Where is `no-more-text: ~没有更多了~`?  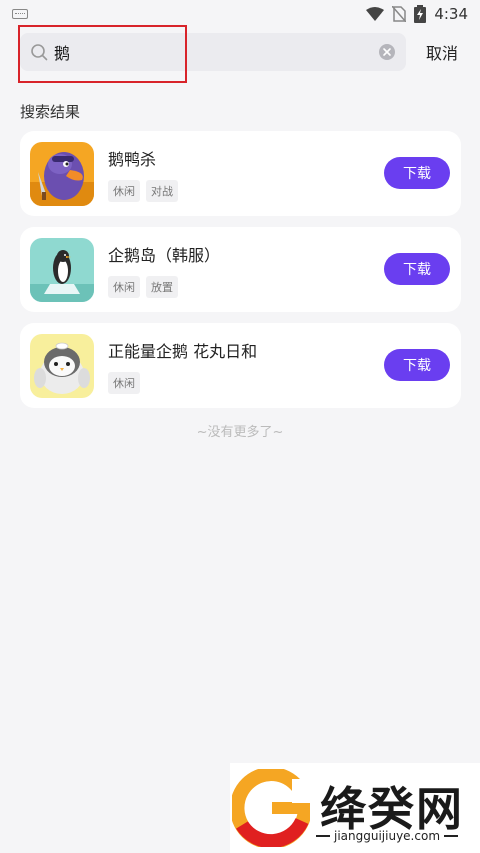
no-more-text: ~没有更多了~ is located at coordinates (240, 432).